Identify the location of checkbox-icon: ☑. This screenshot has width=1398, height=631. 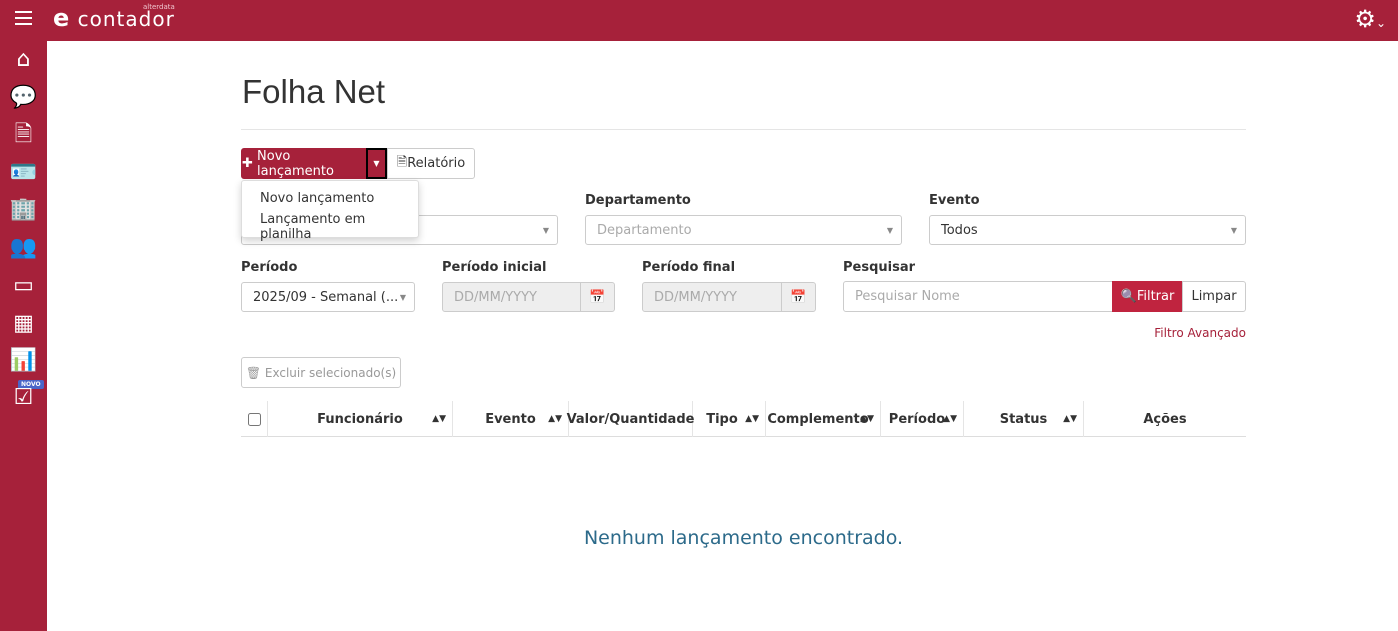
(23, 397).